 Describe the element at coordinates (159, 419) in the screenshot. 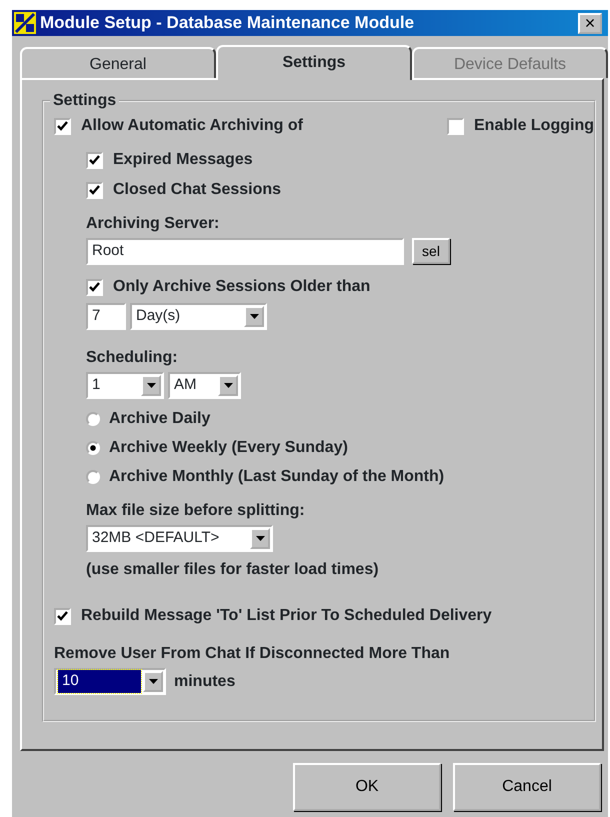

I see `radio-label: Archive Daily` at that location.